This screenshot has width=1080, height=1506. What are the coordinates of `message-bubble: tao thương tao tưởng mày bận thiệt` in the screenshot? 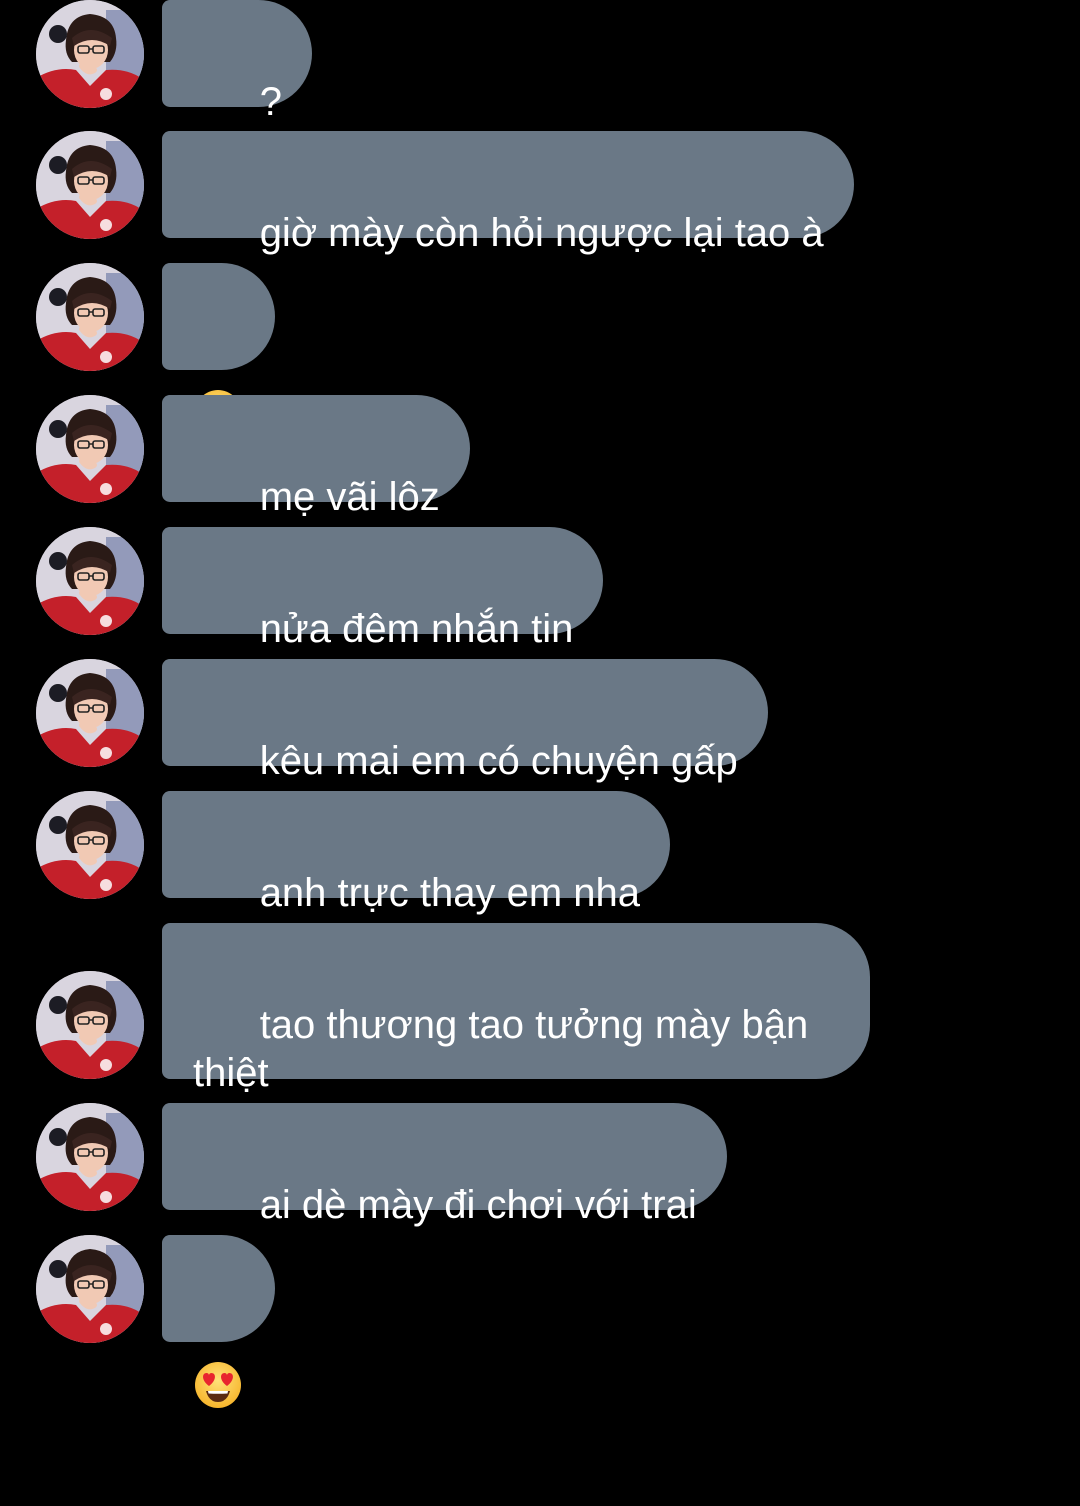 It's located at (516, 1009).